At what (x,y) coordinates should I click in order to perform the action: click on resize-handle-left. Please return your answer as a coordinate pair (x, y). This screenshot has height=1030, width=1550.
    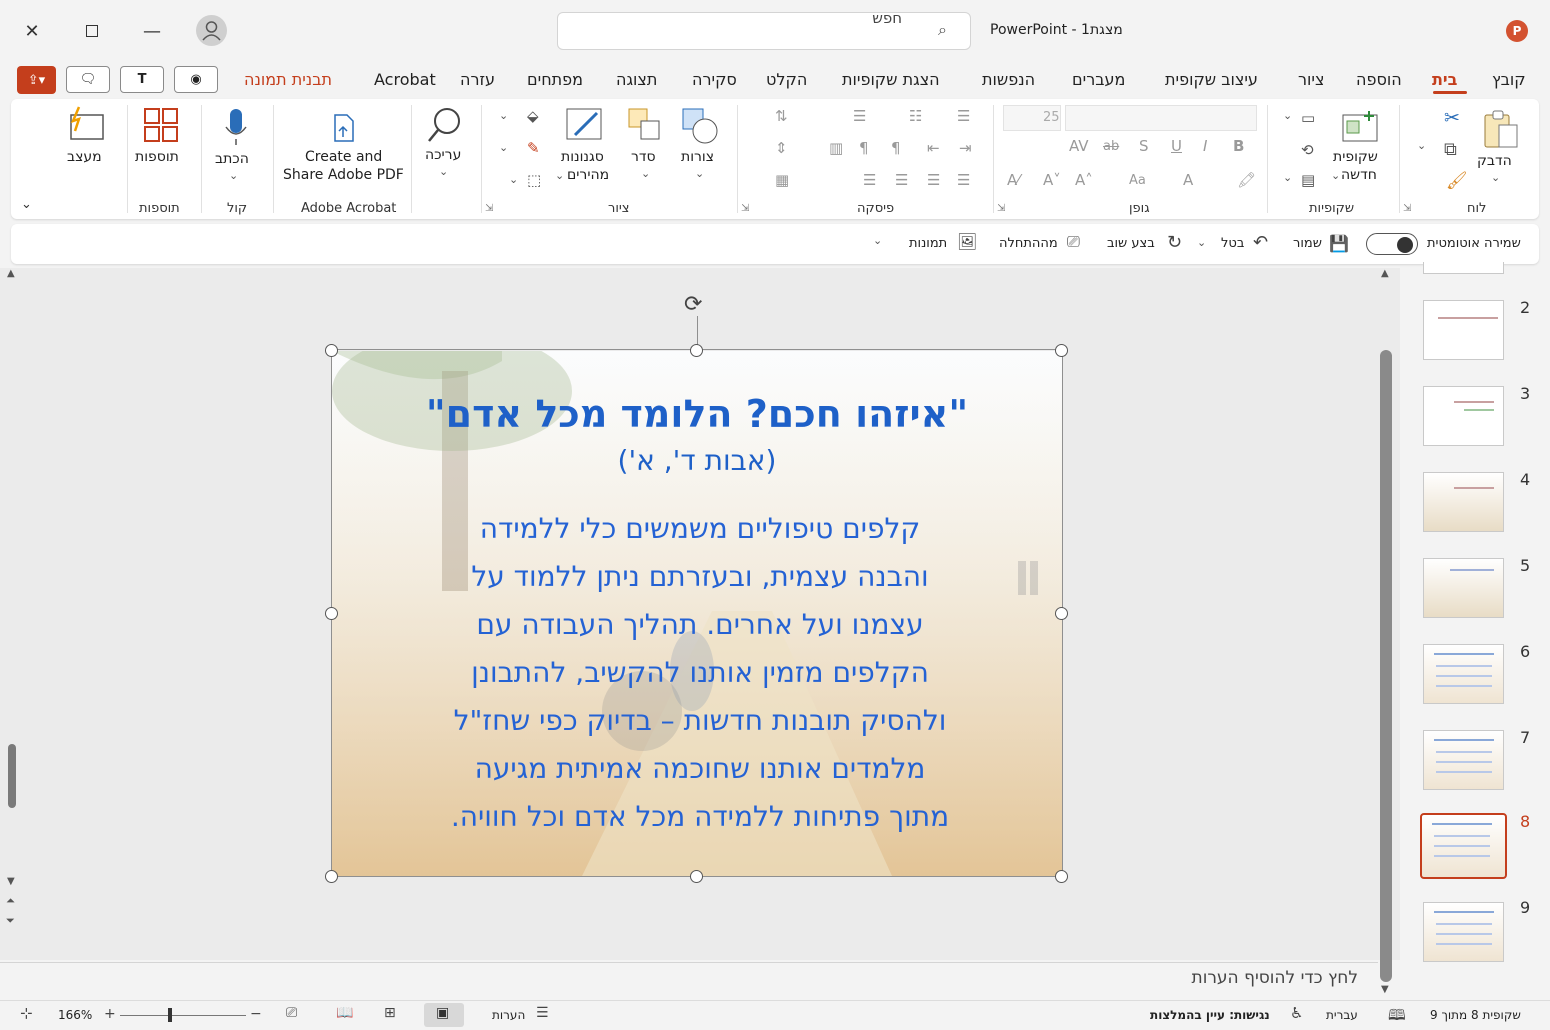
    Looking at the image, I should click on (331, 613).